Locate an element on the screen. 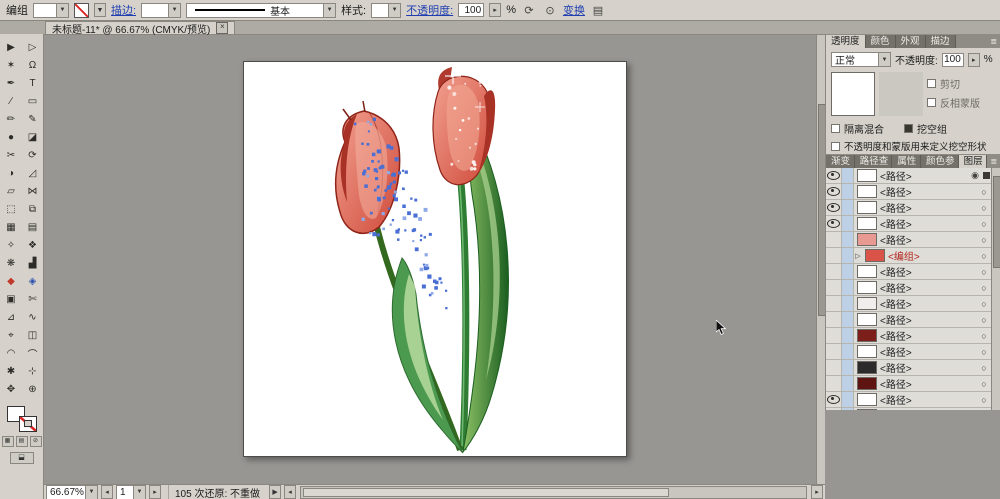 This screenshot has height=499, width=1000. align-icon: ⊙ is located at coordinates (550, 10).